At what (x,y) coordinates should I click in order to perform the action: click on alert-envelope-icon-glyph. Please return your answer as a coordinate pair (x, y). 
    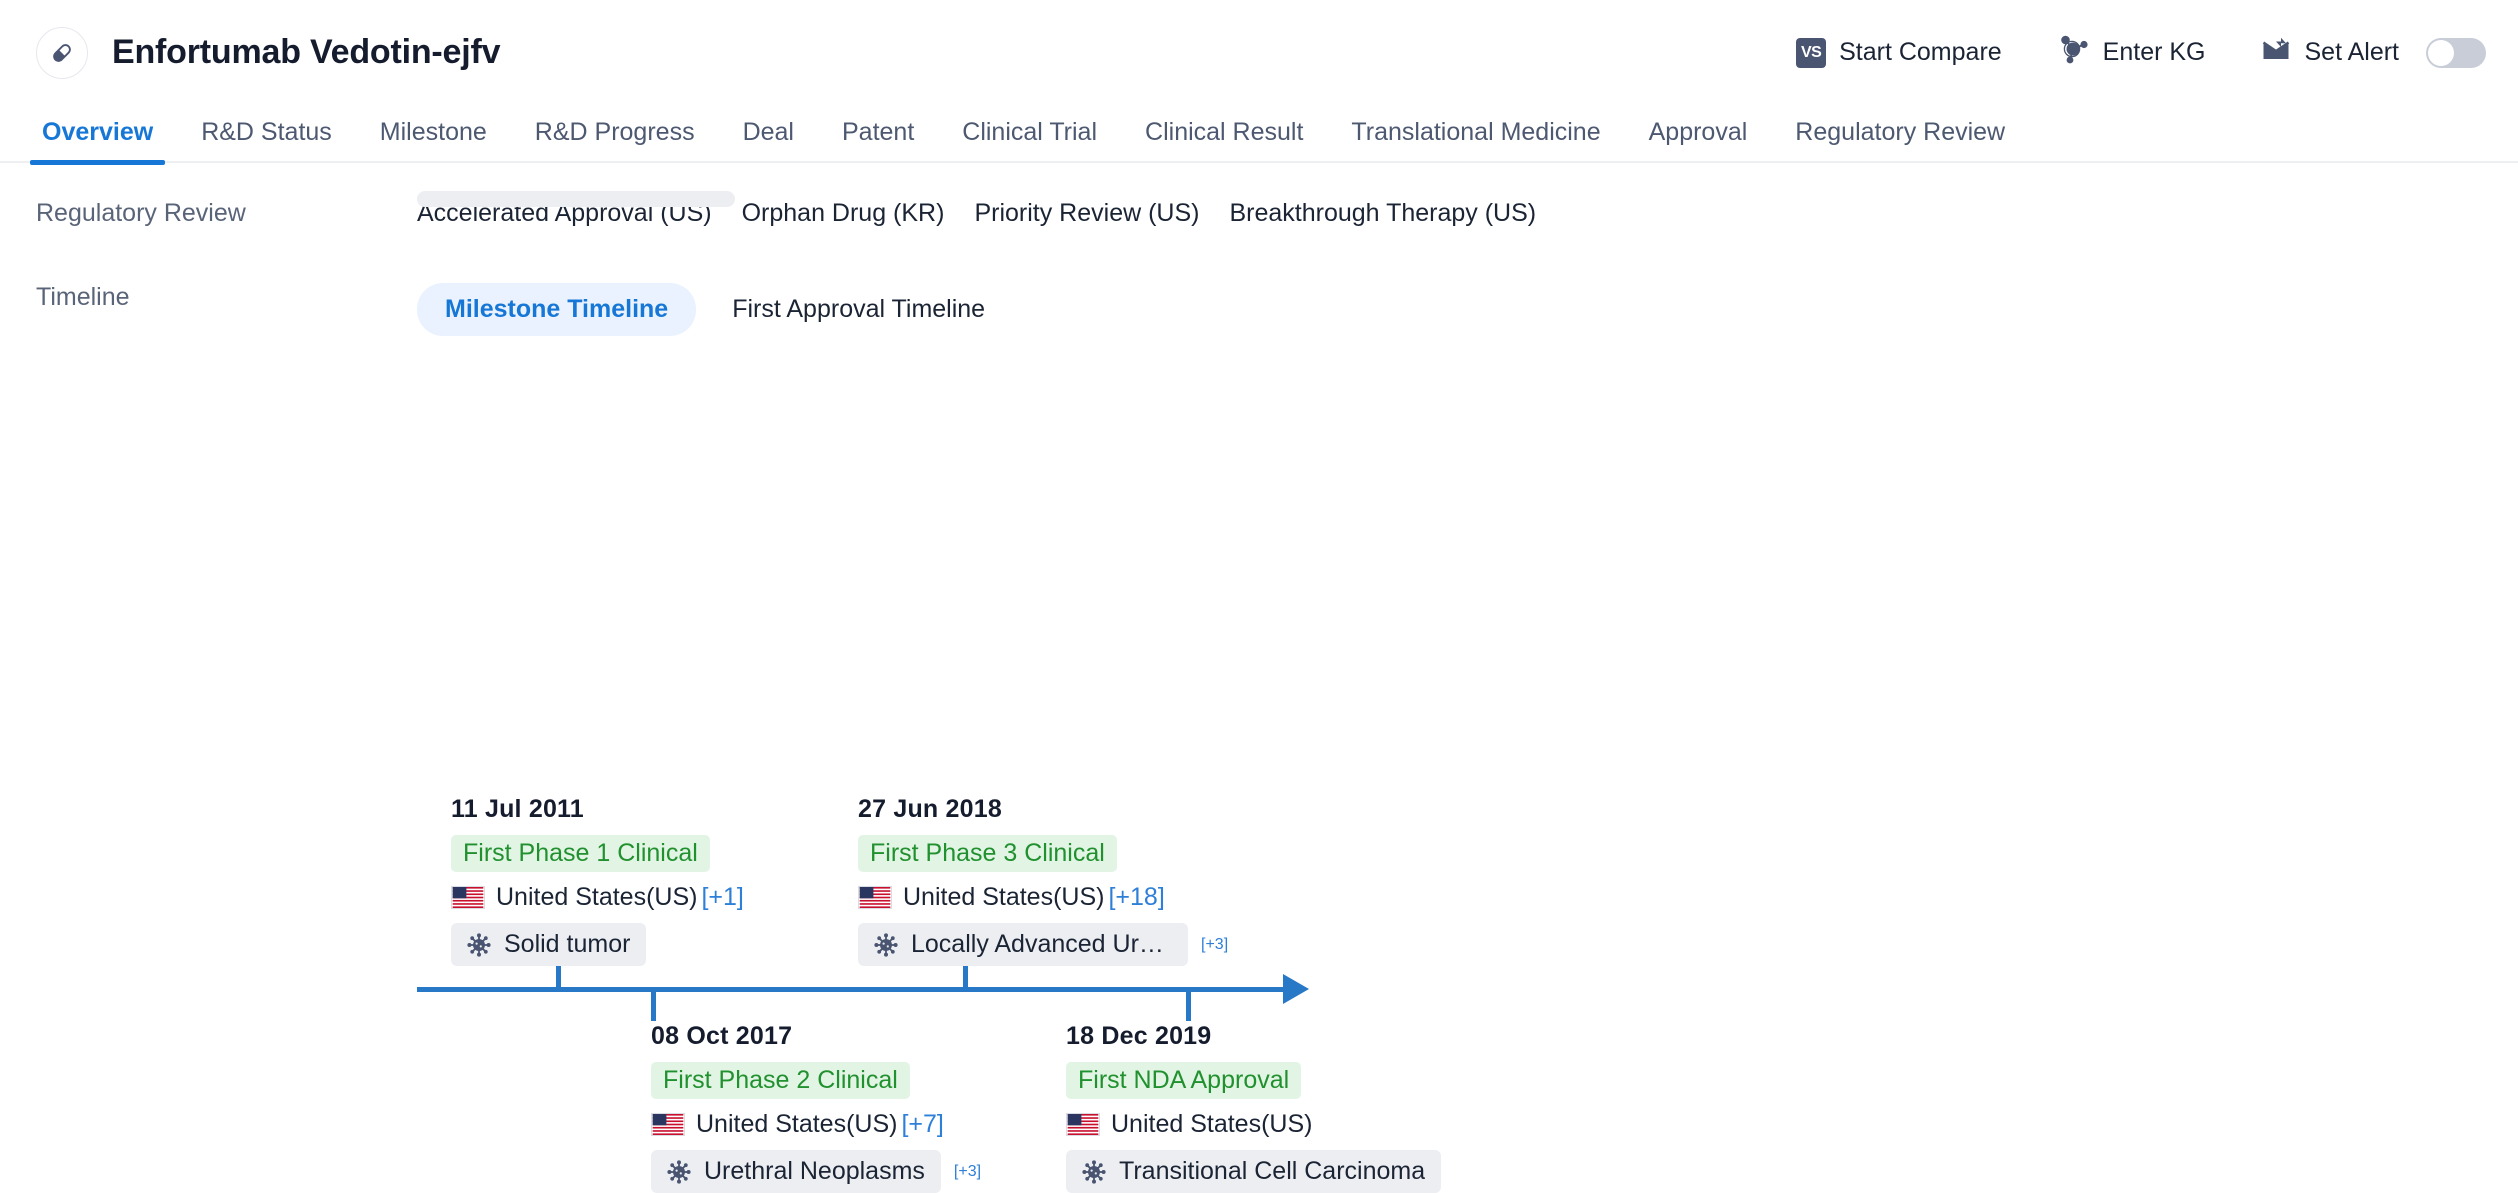
    Looking at the image, I should click on (2275, 48).